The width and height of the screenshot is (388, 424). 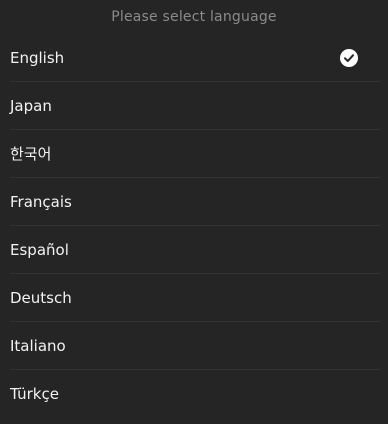 I want to click on check-circle-icon, so click(x=349, y=57).